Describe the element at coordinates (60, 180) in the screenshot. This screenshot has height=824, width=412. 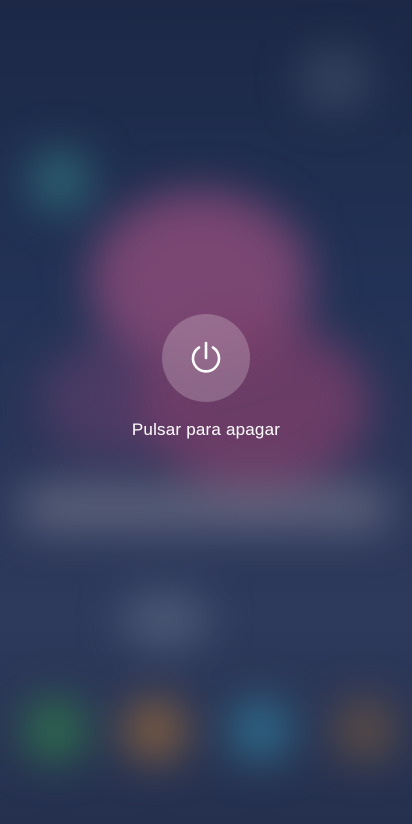
I see `blurred-icon-teal` at that location.